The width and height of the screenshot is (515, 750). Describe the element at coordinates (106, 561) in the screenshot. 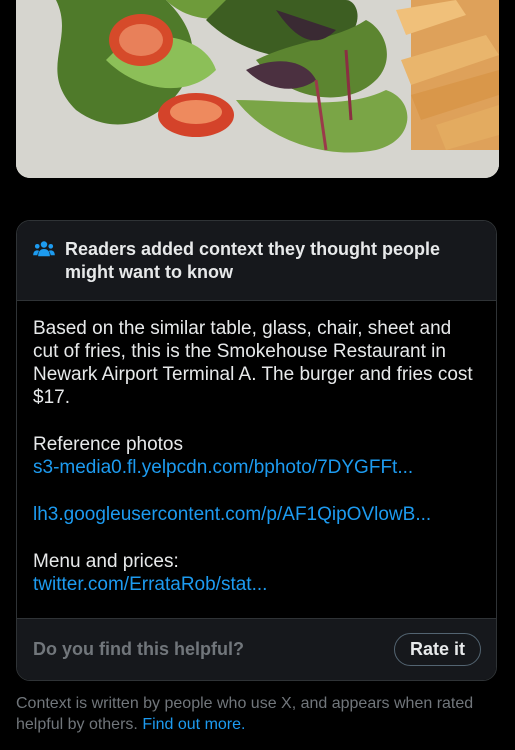

I see `menu-prices-label: Menu and prices:` at that location.